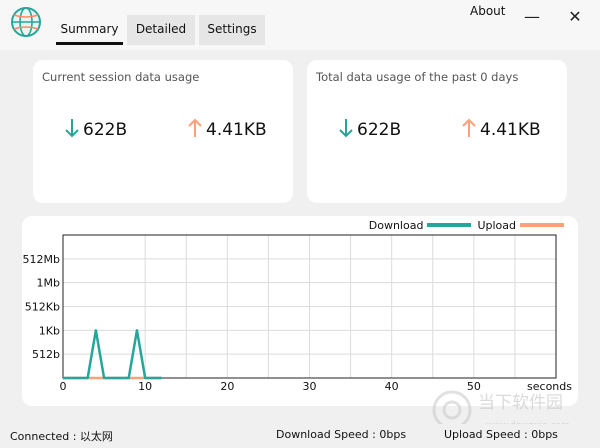  Describe the element at coordinates (310, 386) in the screenshot. I see `x-tick-label: 30` at that location.